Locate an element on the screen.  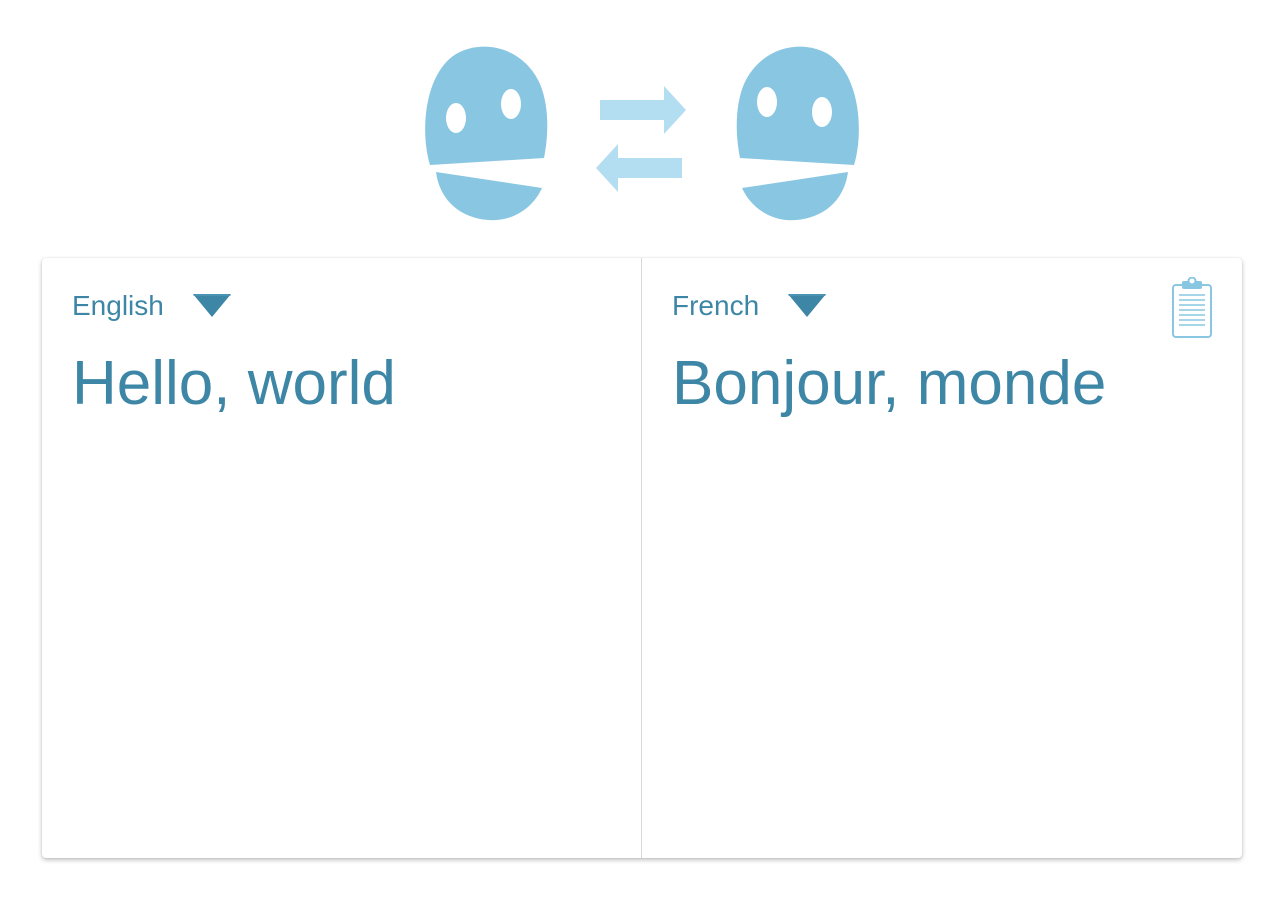
source-text-input: Hello, world is located at coordinates (341, 384).